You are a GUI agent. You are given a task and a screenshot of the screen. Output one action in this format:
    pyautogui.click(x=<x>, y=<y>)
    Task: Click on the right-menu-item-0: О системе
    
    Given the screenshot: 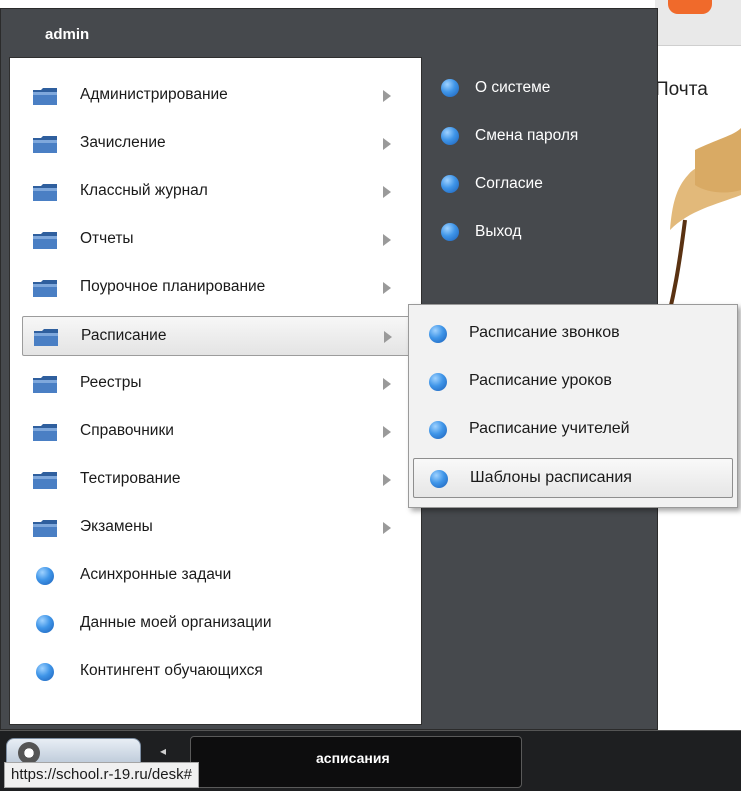 What is the action you would take?
    pyautogui.click(x=495, y=88)
    